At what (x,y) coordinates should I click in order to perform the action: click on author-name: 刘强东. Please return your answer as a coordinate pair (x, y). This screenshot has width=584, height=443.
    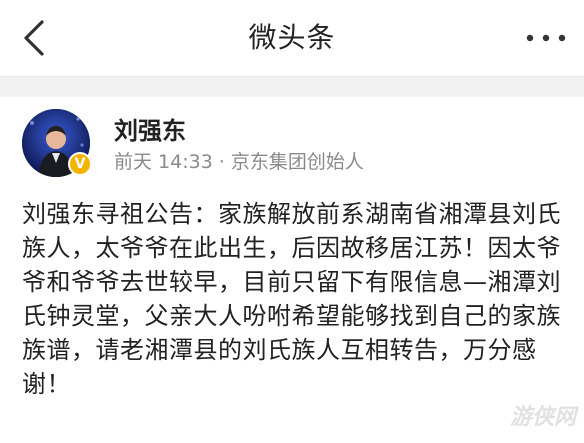
    Looking at the image, I should click on (150, 128).